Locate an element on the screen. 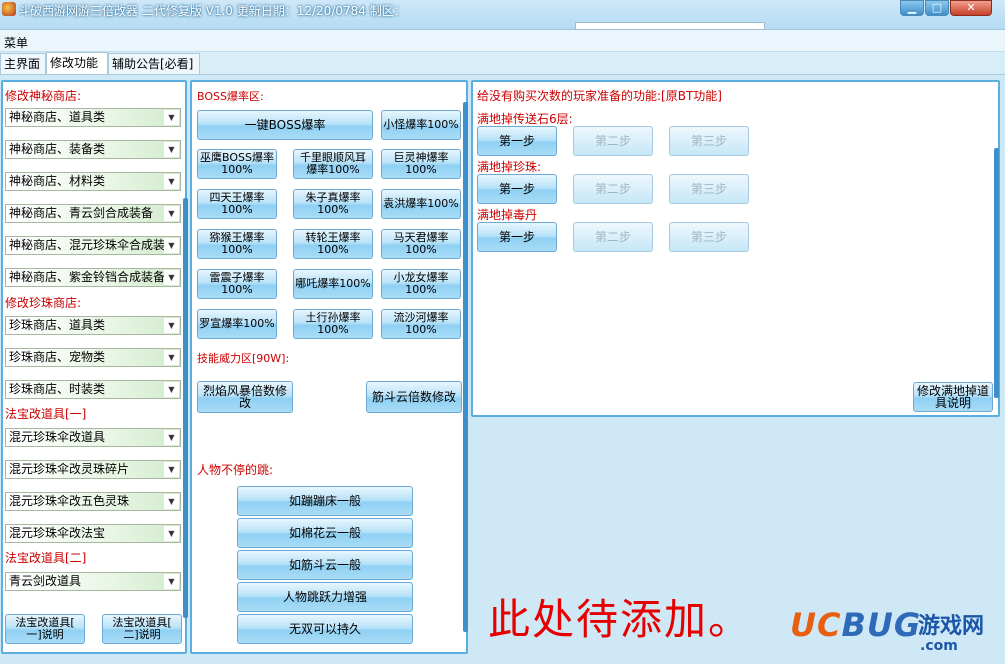 The height and width of the screenshot is (664, 1005). dropdown-treasure1-1: 混元珍珠伞改道具 ▼ is located at coordinates (93, 437).